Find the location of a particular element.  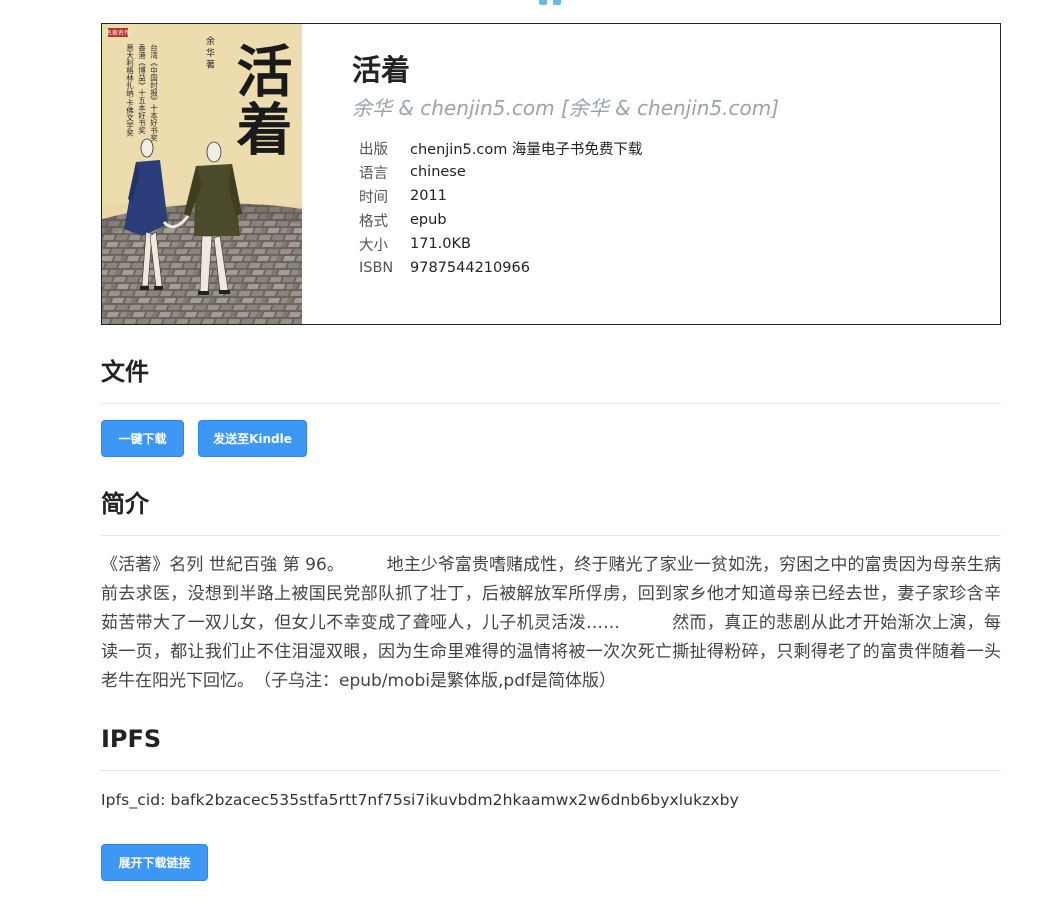

meta-row-year: 时间 2011 is located at coordinates (500, 196).